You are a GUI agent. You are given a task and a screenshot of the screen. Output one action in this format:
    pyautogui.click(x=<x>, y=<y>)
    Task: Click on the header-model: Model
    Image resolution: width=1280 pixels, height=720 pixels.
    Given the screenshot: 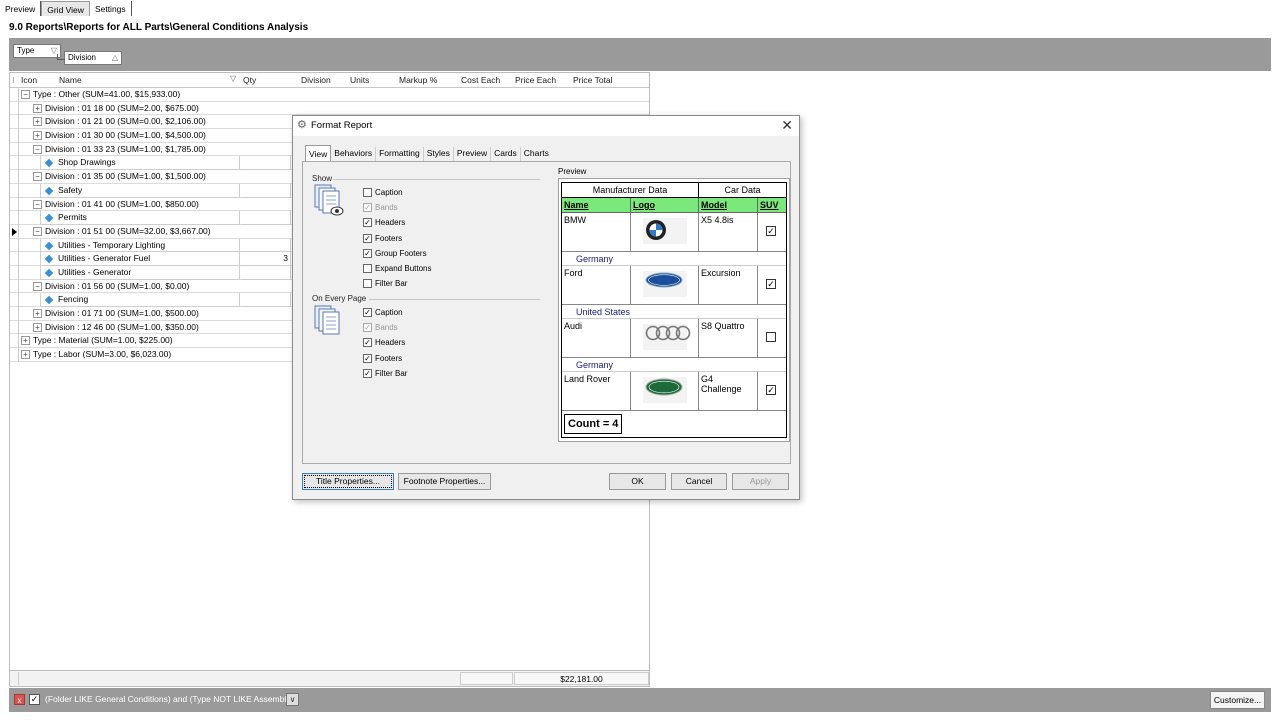 What is the action you would take?
    pyautogui.click(x=728, y=205)
    